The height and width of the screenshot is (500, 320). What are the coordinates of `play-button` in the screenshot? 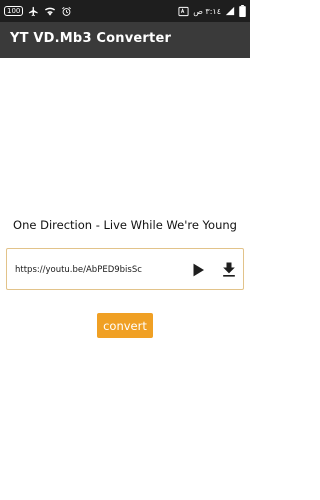 It's located at (198, 270).